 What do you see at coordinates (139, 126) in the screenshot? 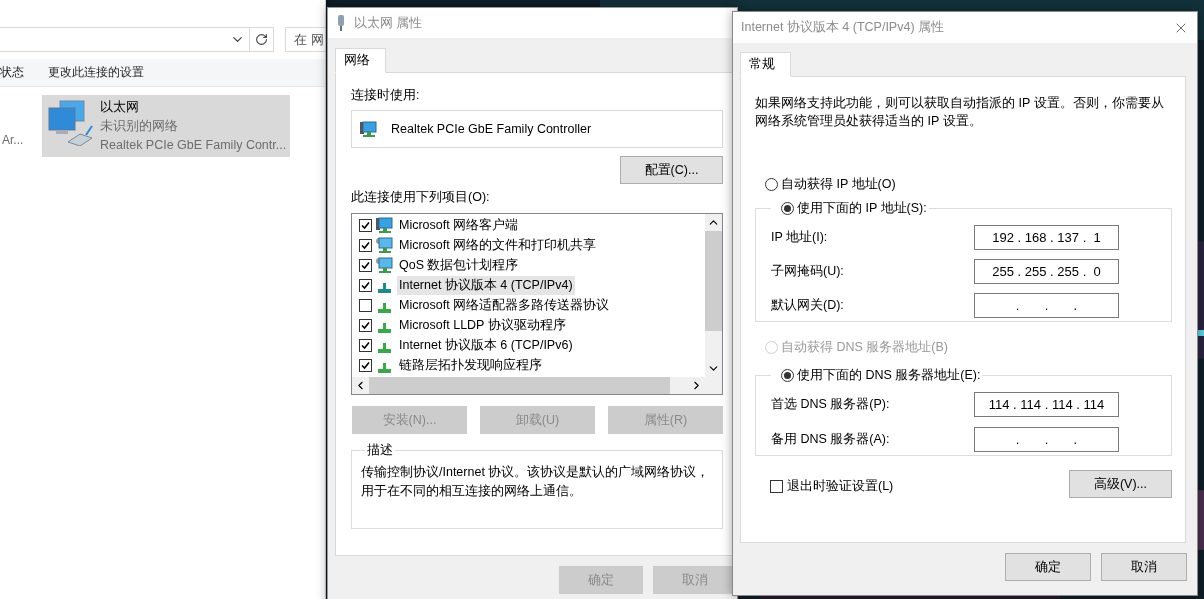
I see `connection-status: 未识别的网络` at bounding box center [139, 126].